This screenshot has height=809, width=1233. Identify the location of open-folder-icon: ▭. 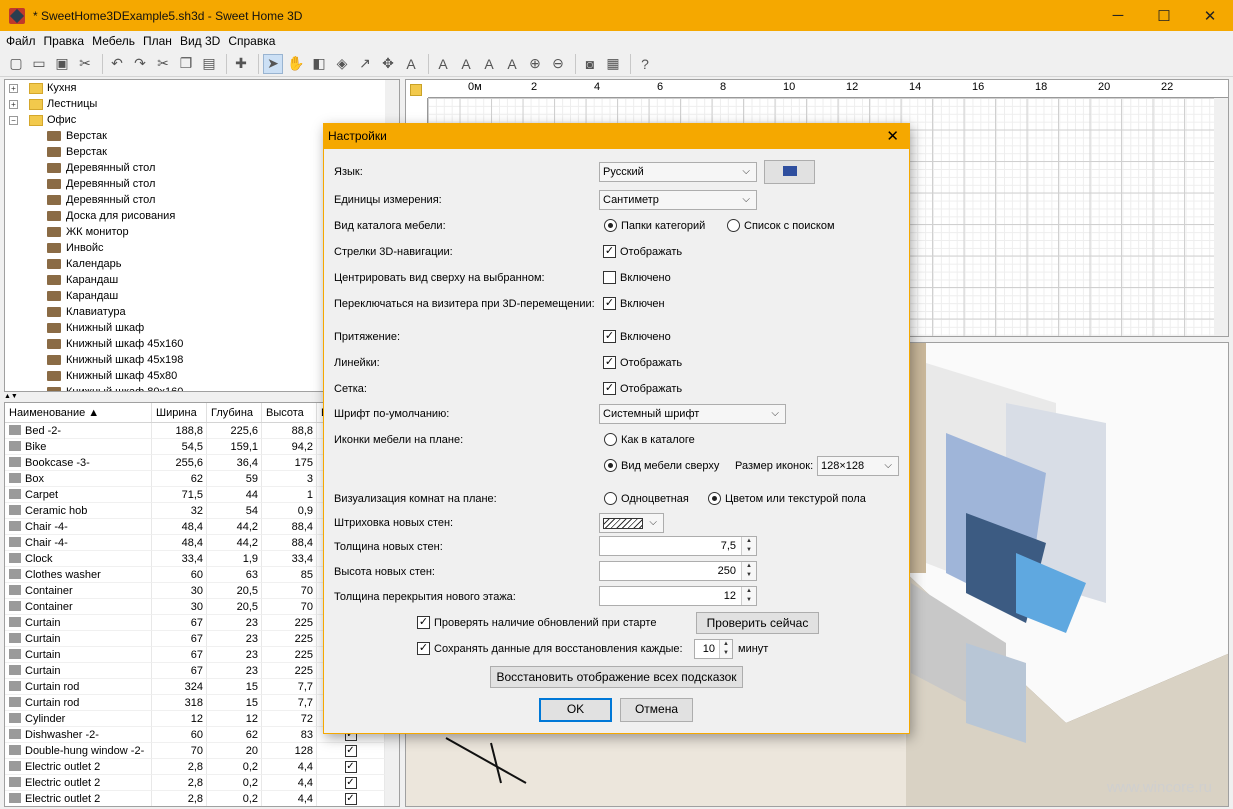
(39, 64).